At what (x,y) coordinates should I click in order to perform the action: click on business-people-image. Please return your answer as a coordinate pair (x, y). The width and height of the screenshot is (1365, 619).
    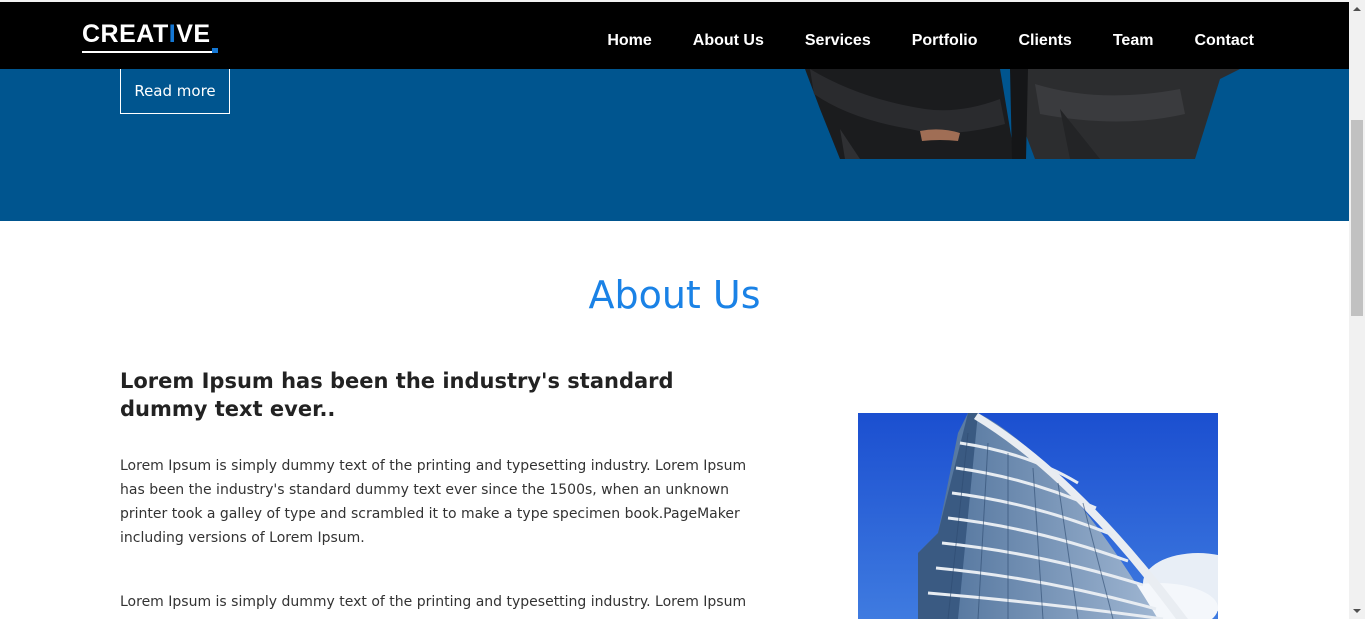
    Looking at the image, I should click on (1022, 114).